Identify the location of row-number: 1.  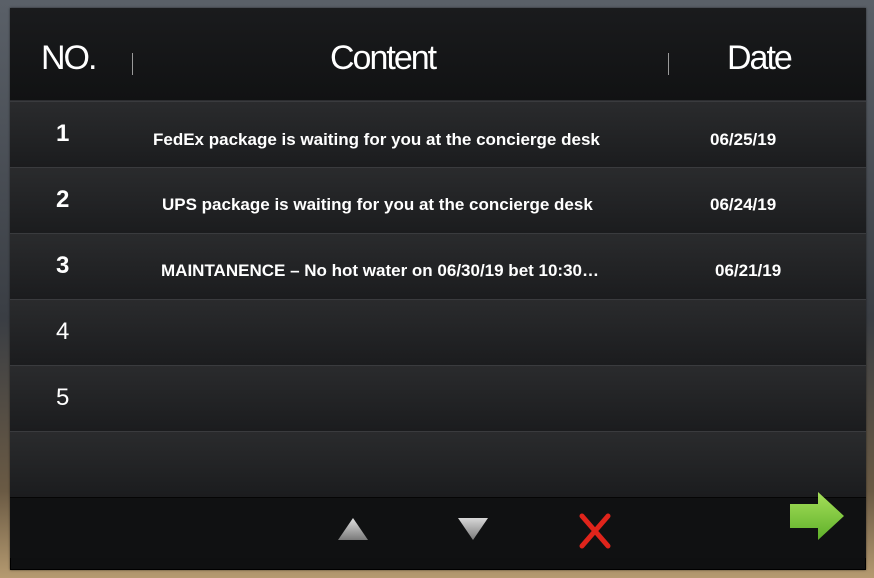
(63, 133).